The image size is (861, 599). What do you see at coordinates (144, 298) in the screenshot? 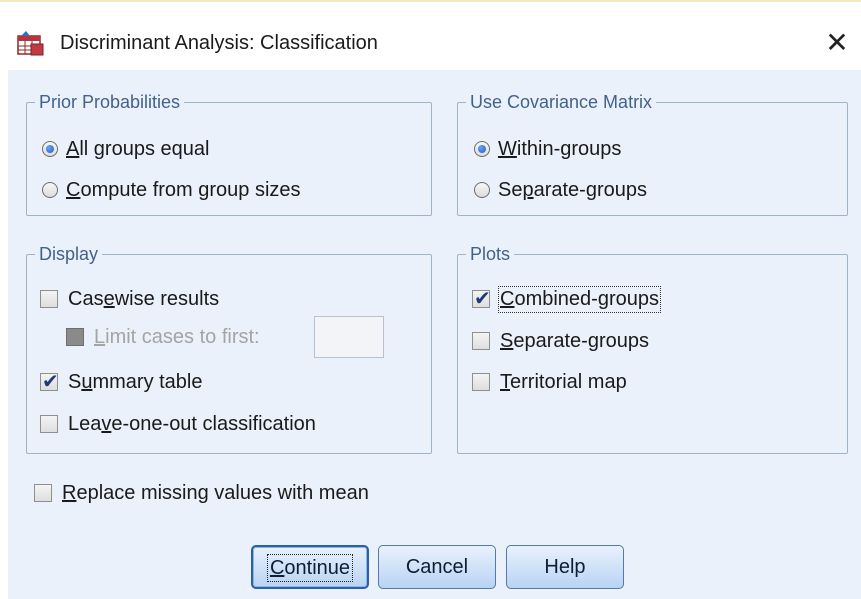
I see `checkbox-label: Casewise results` at bounding box center [144, 298].